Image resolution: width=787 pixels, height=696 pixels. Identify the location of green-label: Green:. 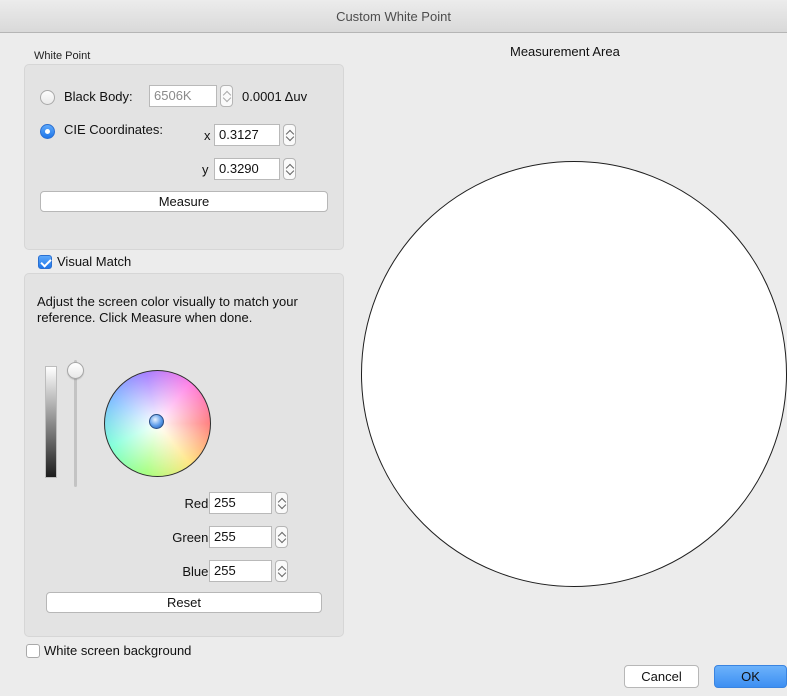
(192, 537).